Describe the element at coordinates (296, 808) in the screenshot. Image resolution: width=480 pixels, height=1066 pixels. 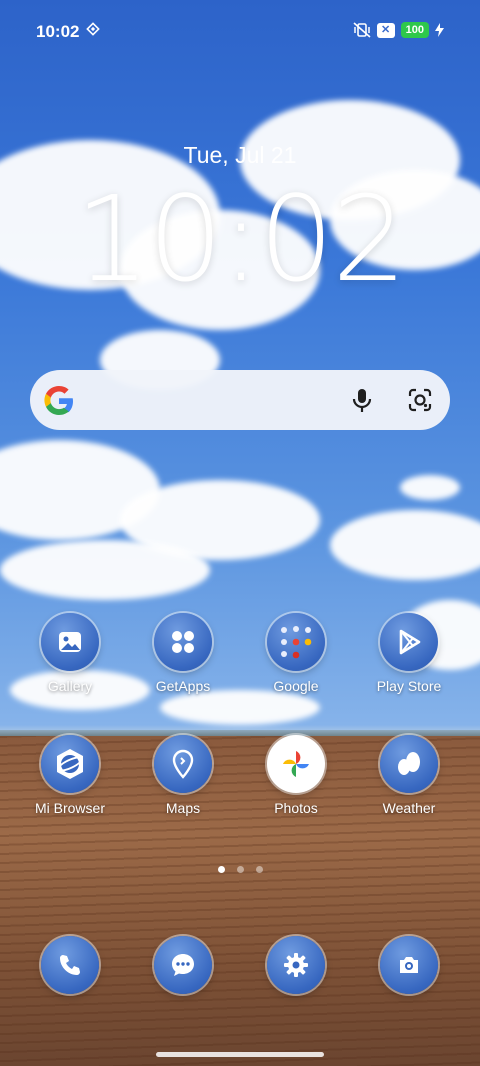
I see `app-label: Photos` at that location.